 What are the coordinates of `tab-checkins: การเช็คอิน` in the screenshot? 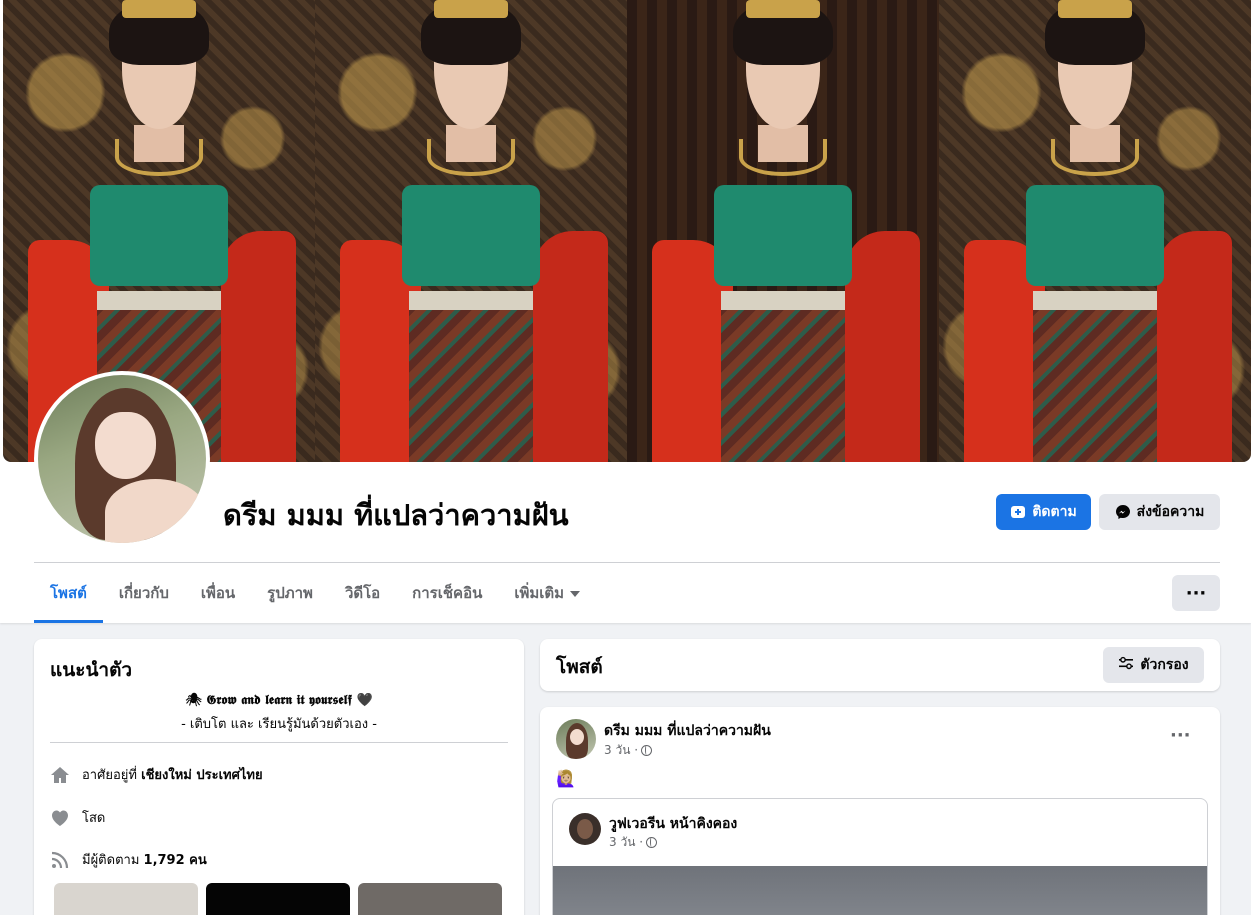 It's located at (447, 593).